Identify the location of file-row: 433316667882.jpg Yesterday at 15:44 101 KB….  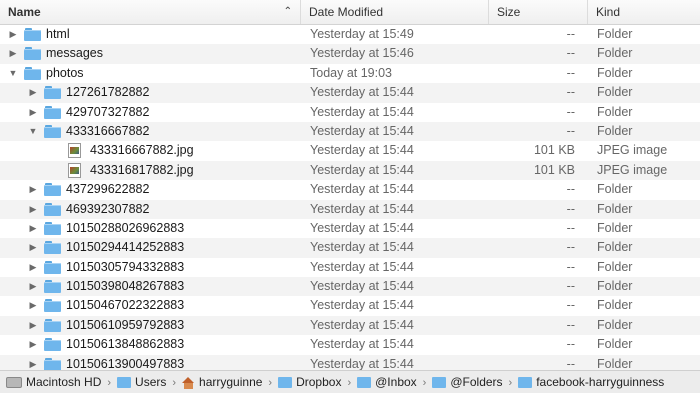
(350, 150).